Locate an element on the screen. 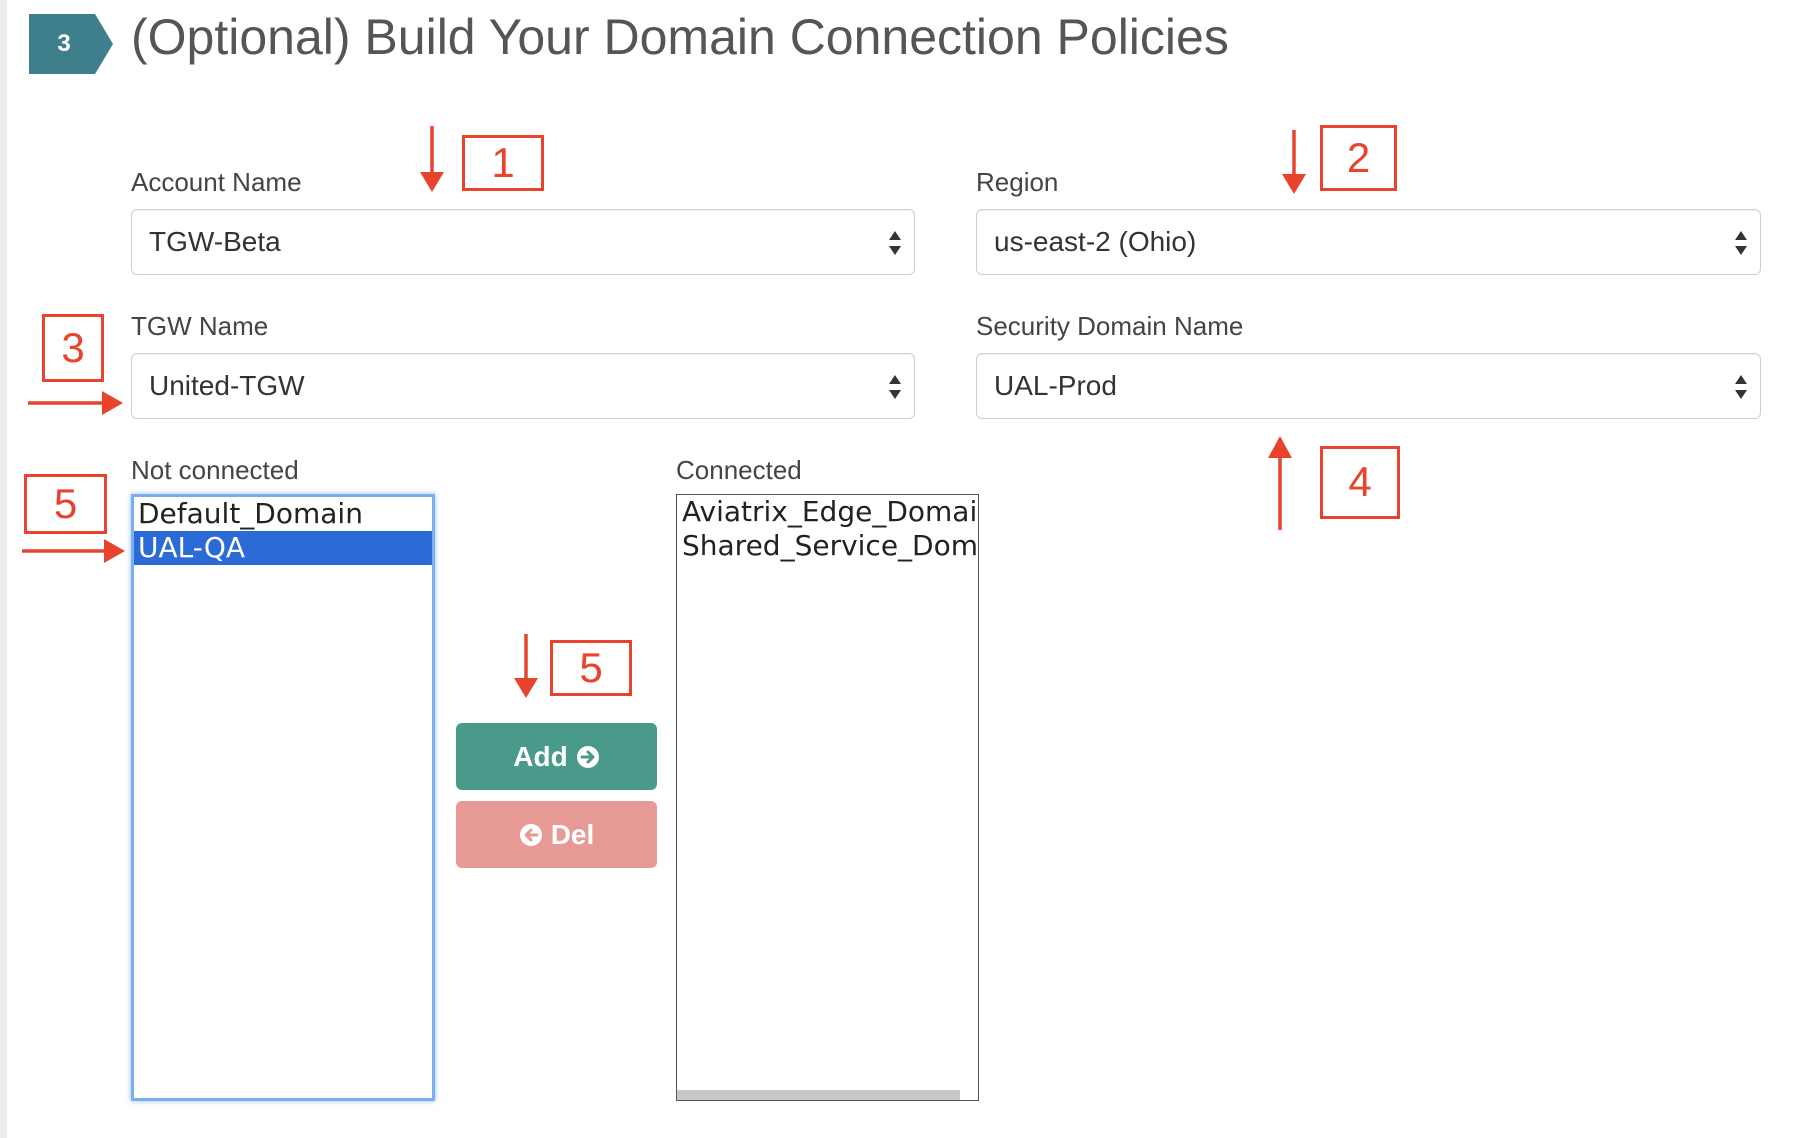  left-border is located at coordinates (3, 569).